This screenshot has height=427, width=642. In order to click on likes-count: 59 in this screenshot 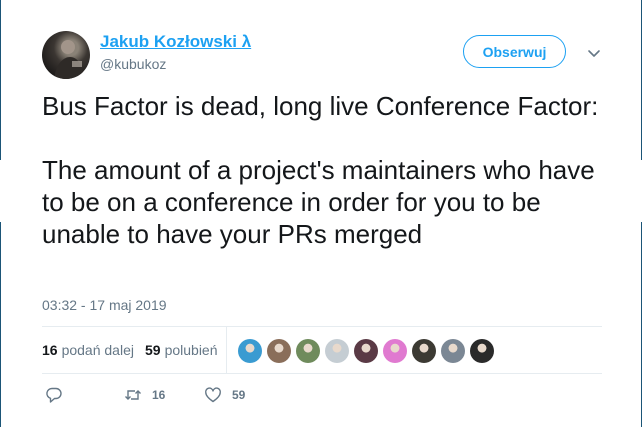, I will do `click(152, 350)`.